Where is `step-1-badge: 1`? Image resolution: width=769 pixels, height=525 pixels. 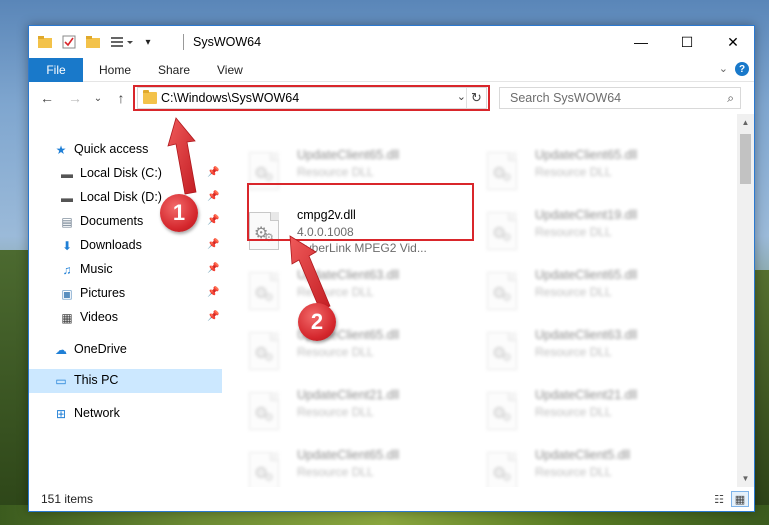 step-1-badge: 1 is located at coordinates (179, 213).